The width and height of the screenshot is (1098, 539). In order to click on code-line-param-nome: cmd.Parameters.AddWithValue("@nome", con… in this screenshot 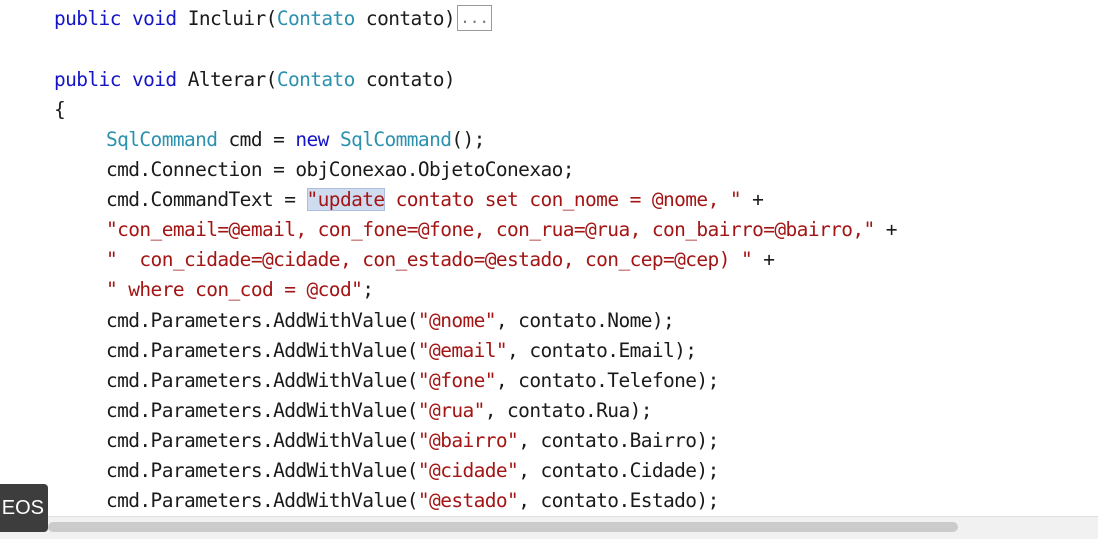, I will do `click(390, 321)`.